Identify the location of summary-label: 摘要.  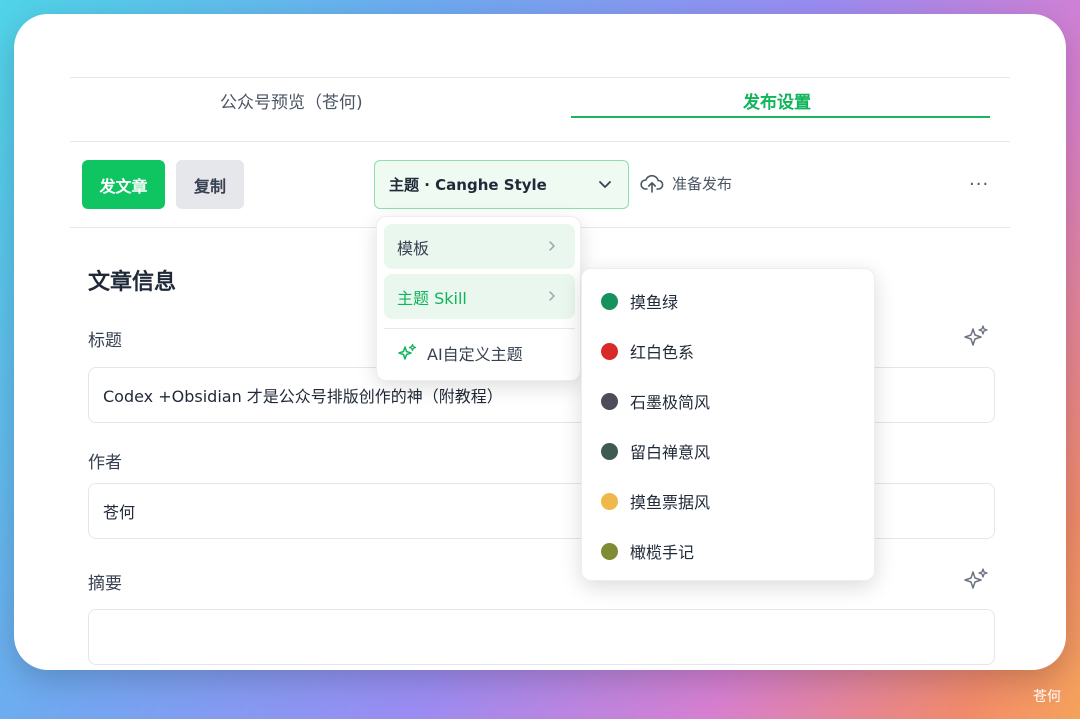
(105, 584).